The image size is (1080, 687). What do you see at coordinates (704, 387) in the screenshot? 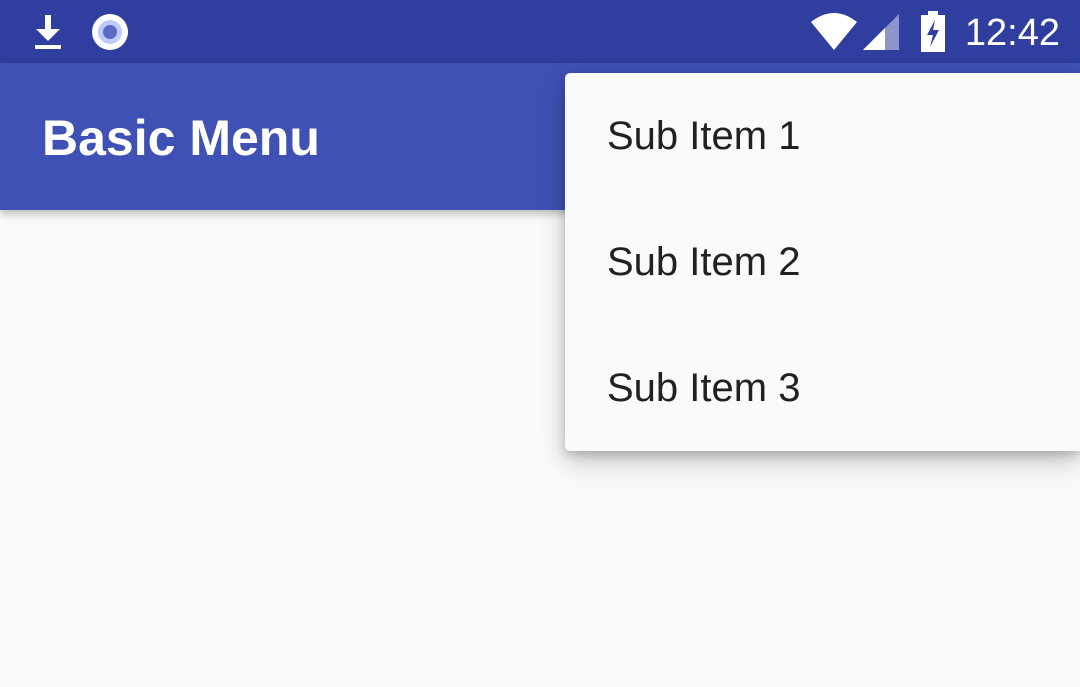
I see `menu-item-label: Sub Item 3` at bounding box center [704, 387].